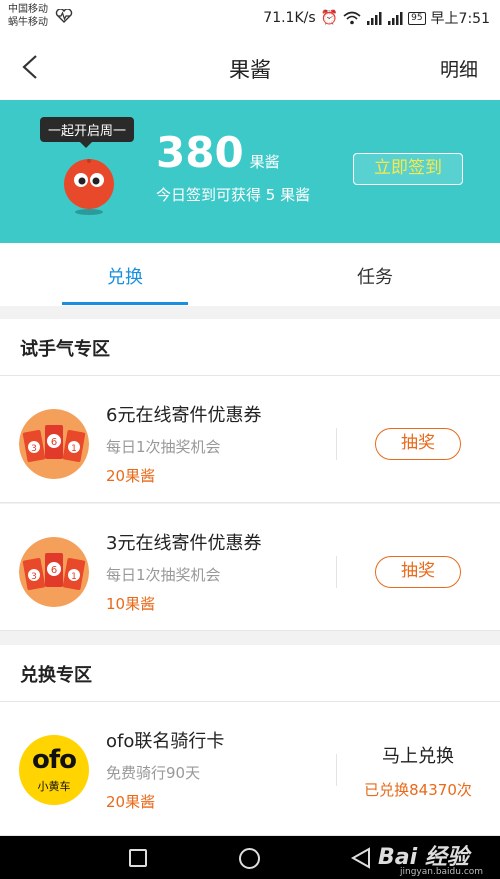 The image size is (500, 879). Describe the element at coordinates (165, 741) in the screenshot. I see `item-title: ofo联名骑行卡` at that location.